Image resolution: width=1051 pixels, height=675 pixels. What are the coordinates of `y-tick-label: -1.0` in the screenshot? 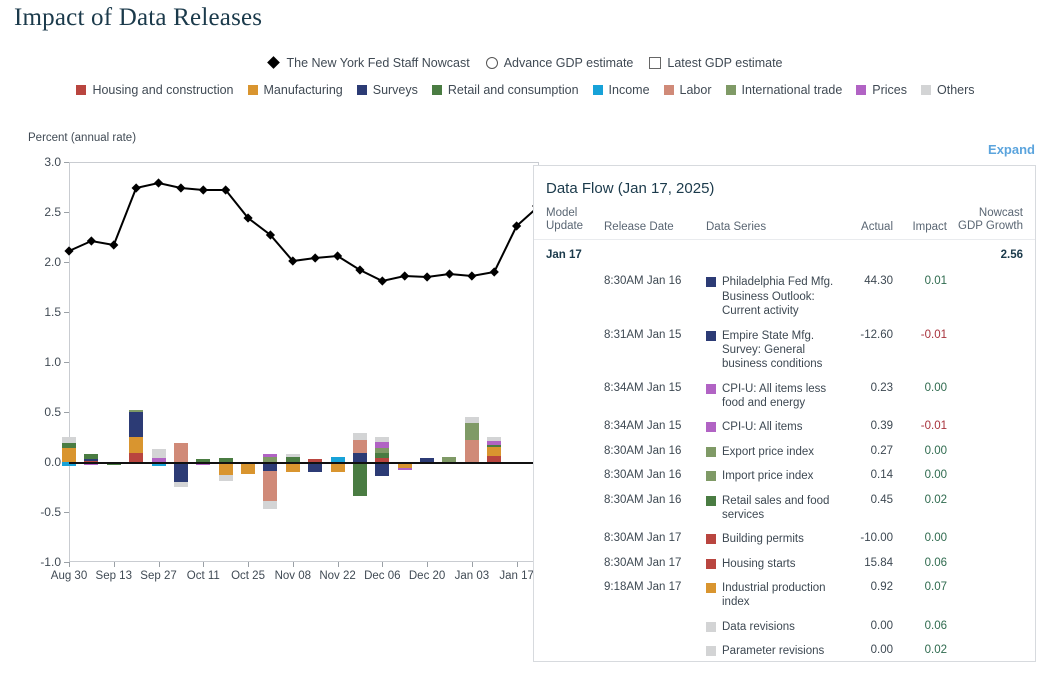 It's located at (50, 562).